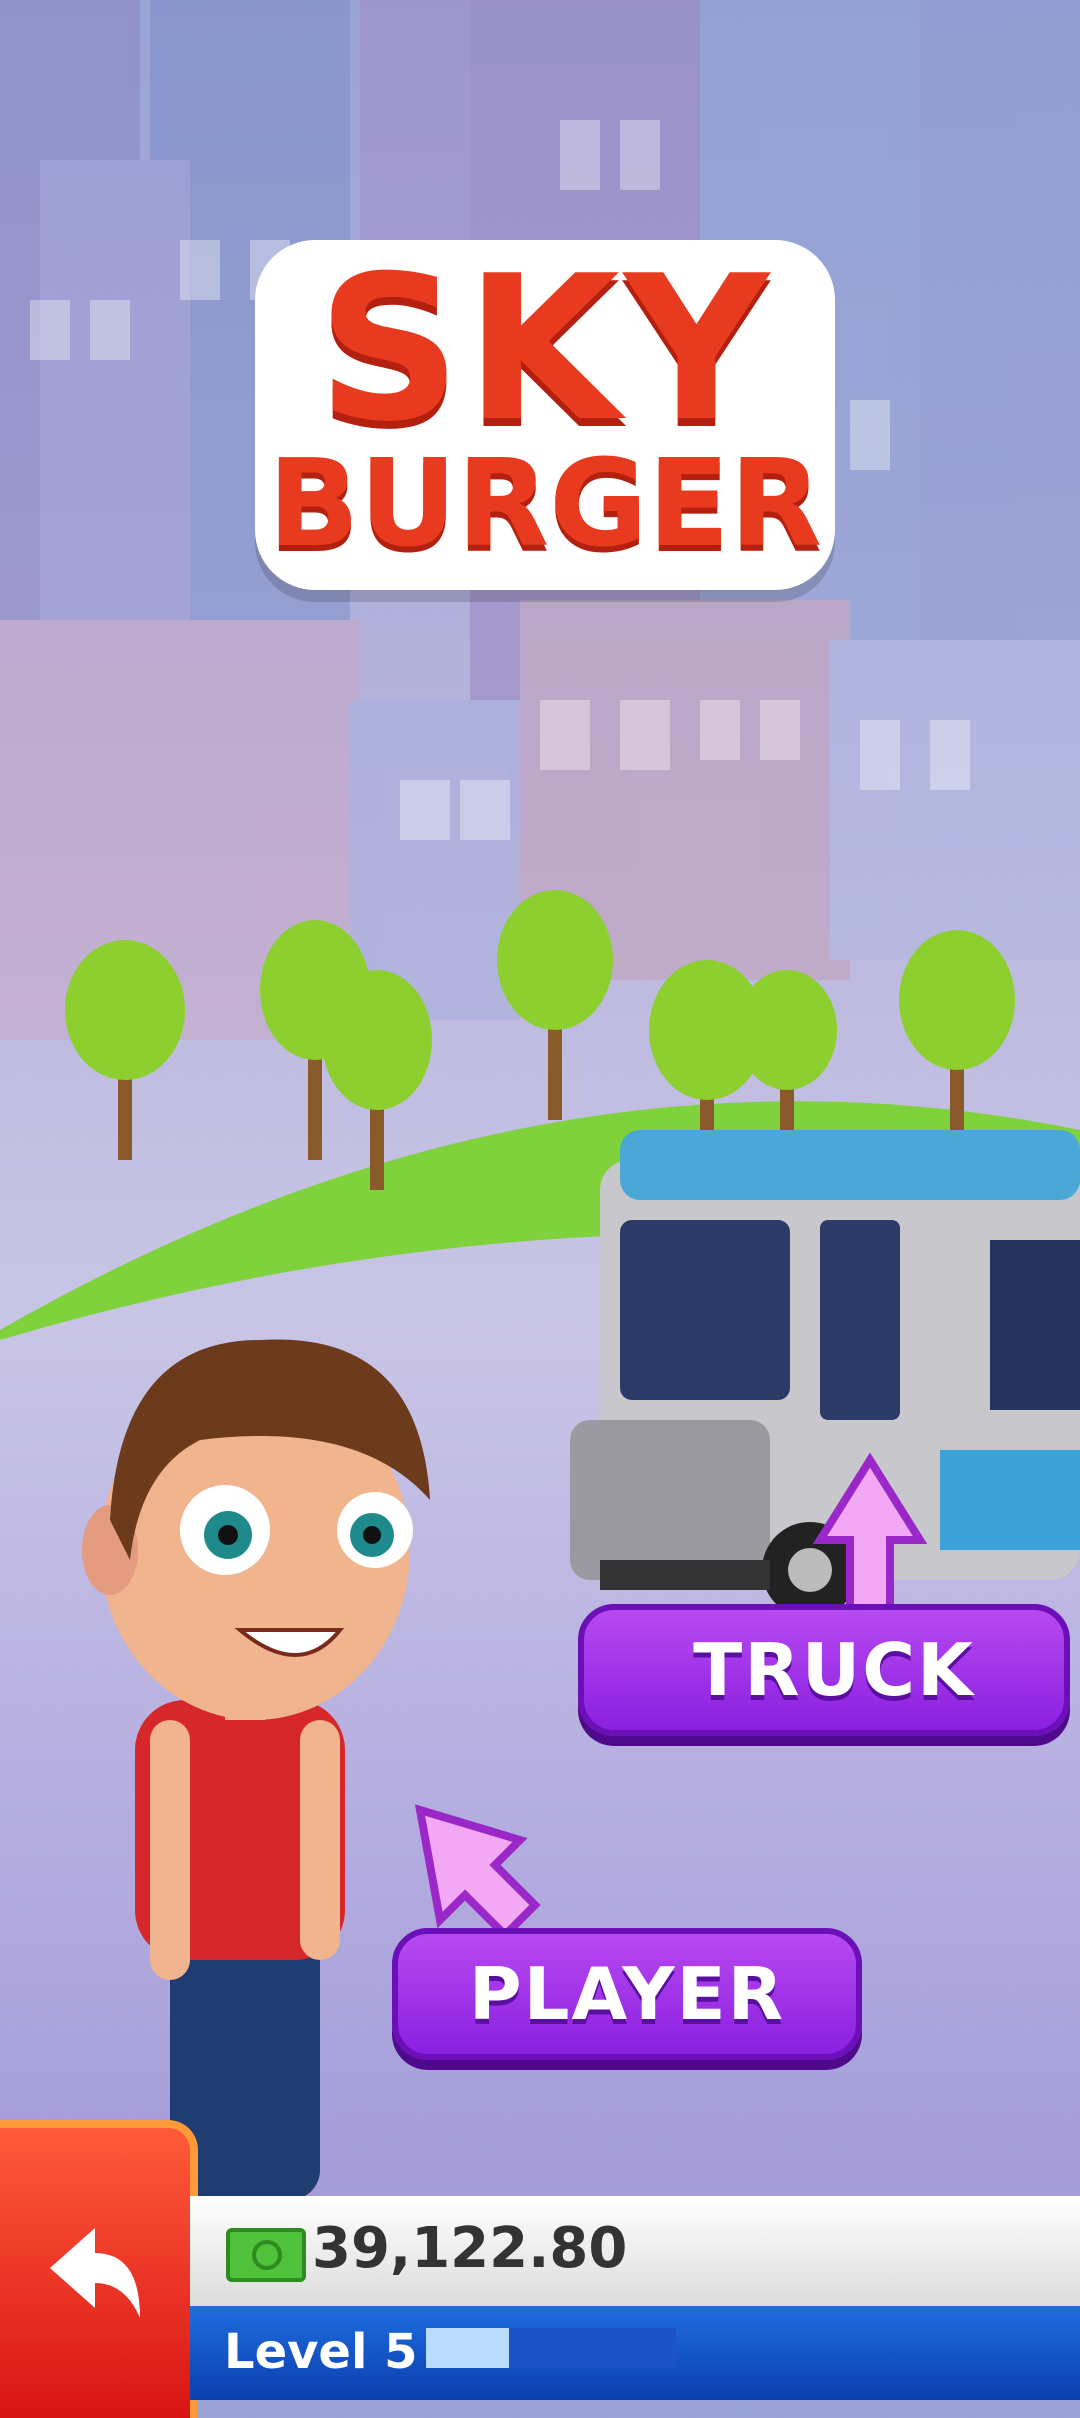 Image resolution: width=1080 pixels, height=2418 pixels. I want to click on player-button: PLAYER, so click(627, 1994).